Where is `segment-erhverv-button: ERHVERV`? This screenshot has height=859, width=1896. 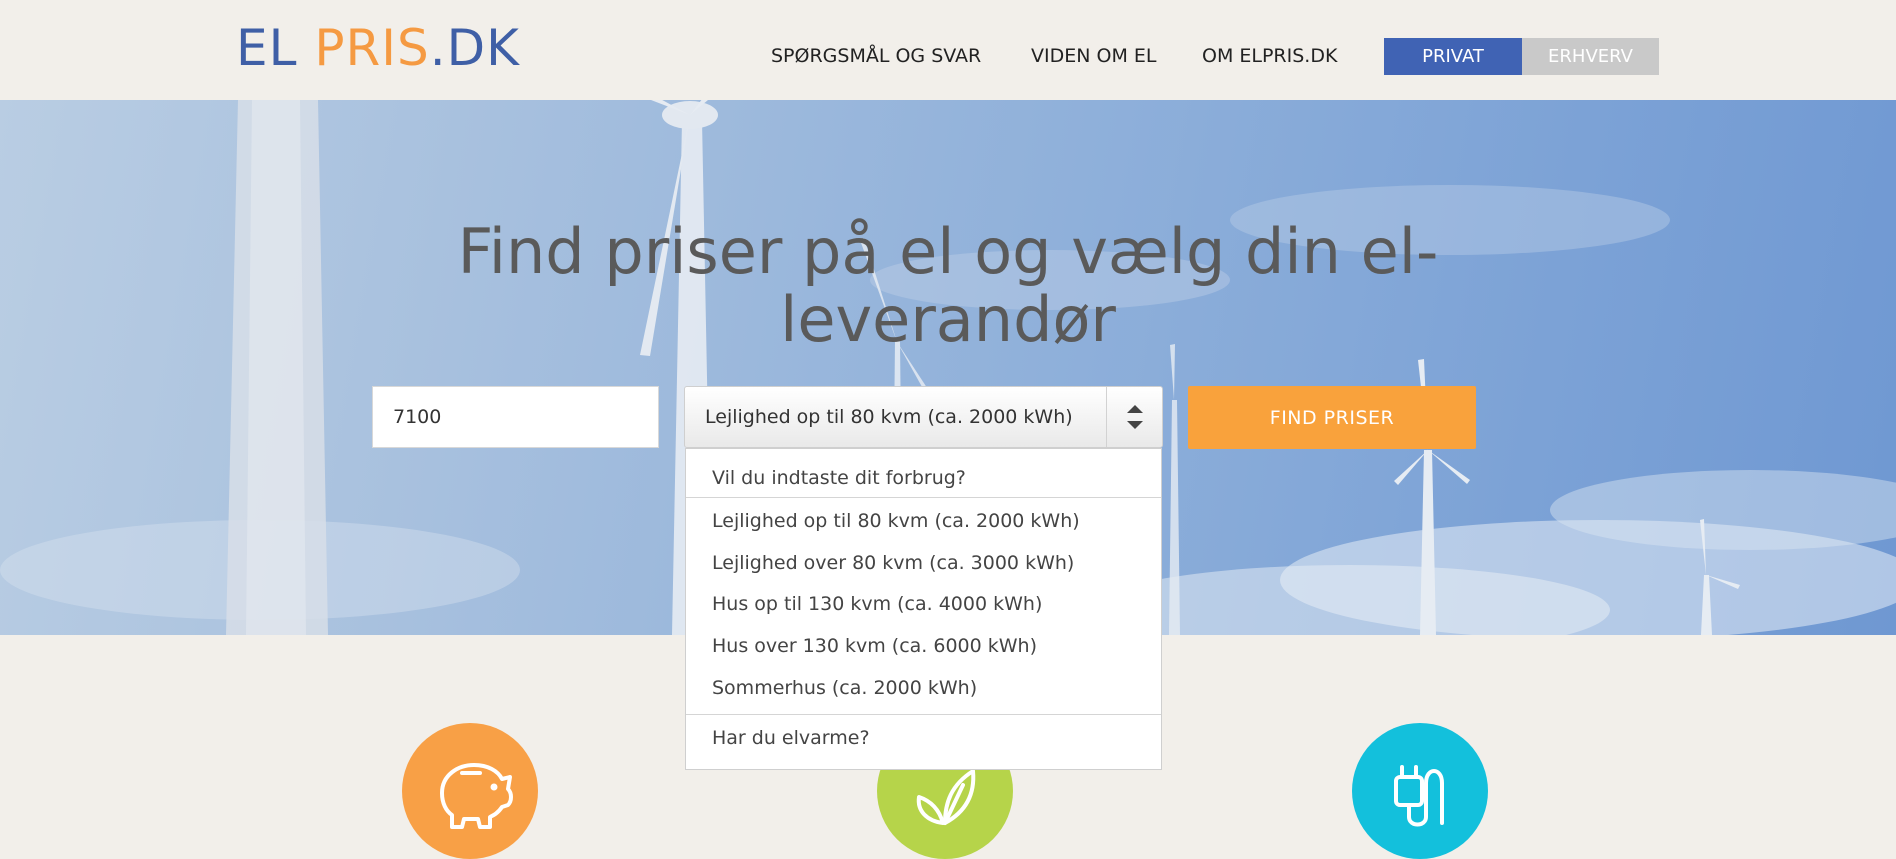
segment-erhverv-button: ERHVERV is located at coordinates (1590, 56).